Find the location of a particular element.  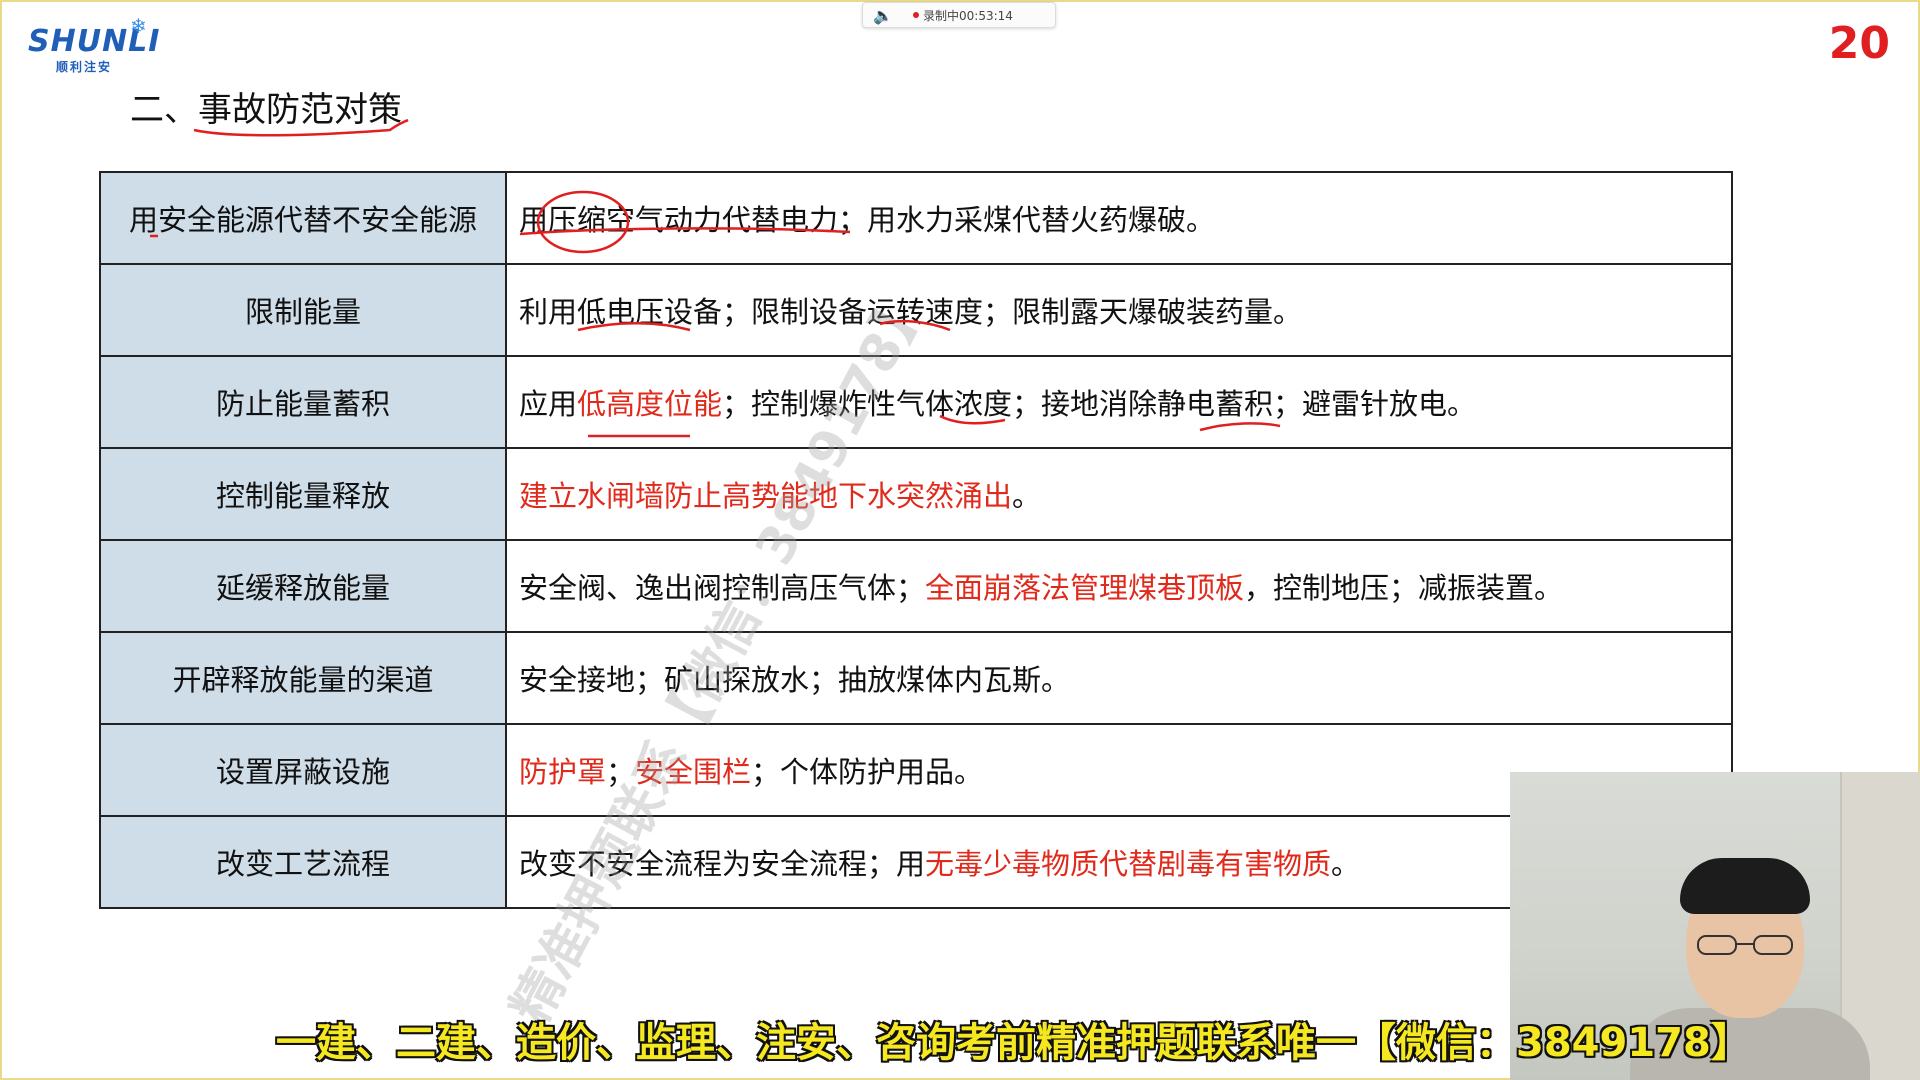

description-text: ；个体防护用品。 is located at coordinates (867, 772).